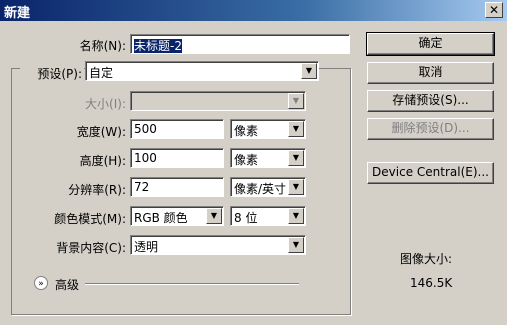 Image resolution: width=507 pixels, height=325 pixels. I want to click on height-label: 高度(H):, so click(102, 161).